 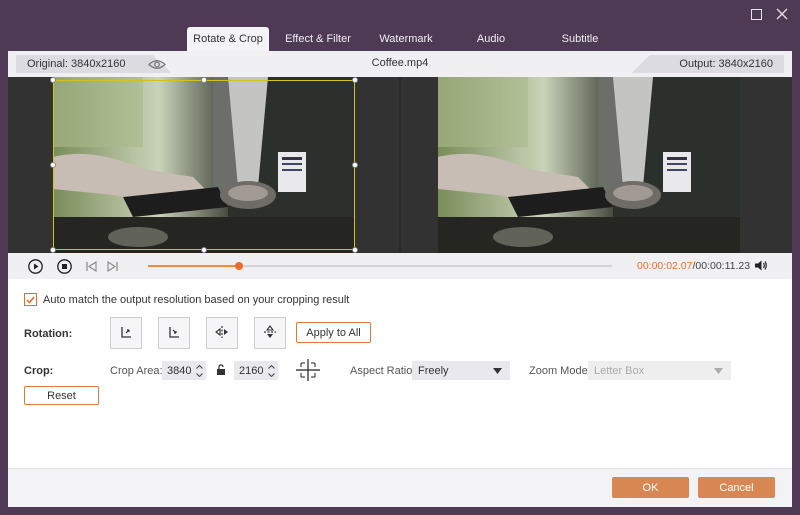 I want to click on volume-icon, so click(x=761, y=267).